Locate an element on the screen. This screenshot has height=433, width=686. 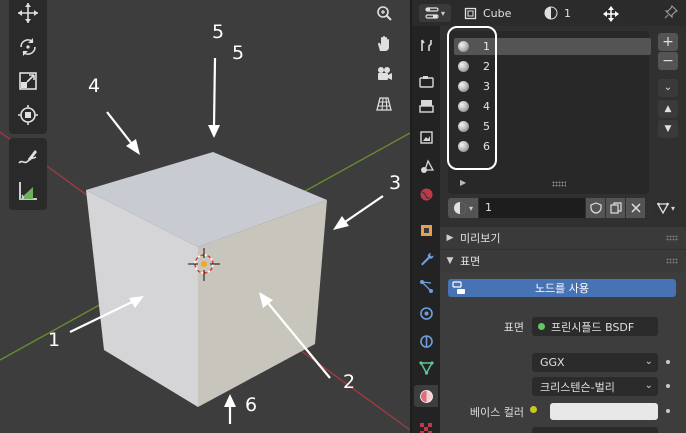
move-tool is located at coordinates (28, 15).